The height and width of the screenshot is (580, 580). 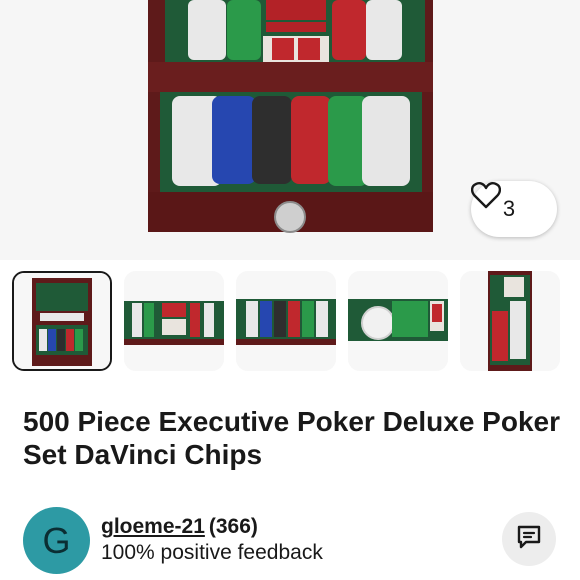 I want to click on avatar-initial: G, so click(x=56, y=540).